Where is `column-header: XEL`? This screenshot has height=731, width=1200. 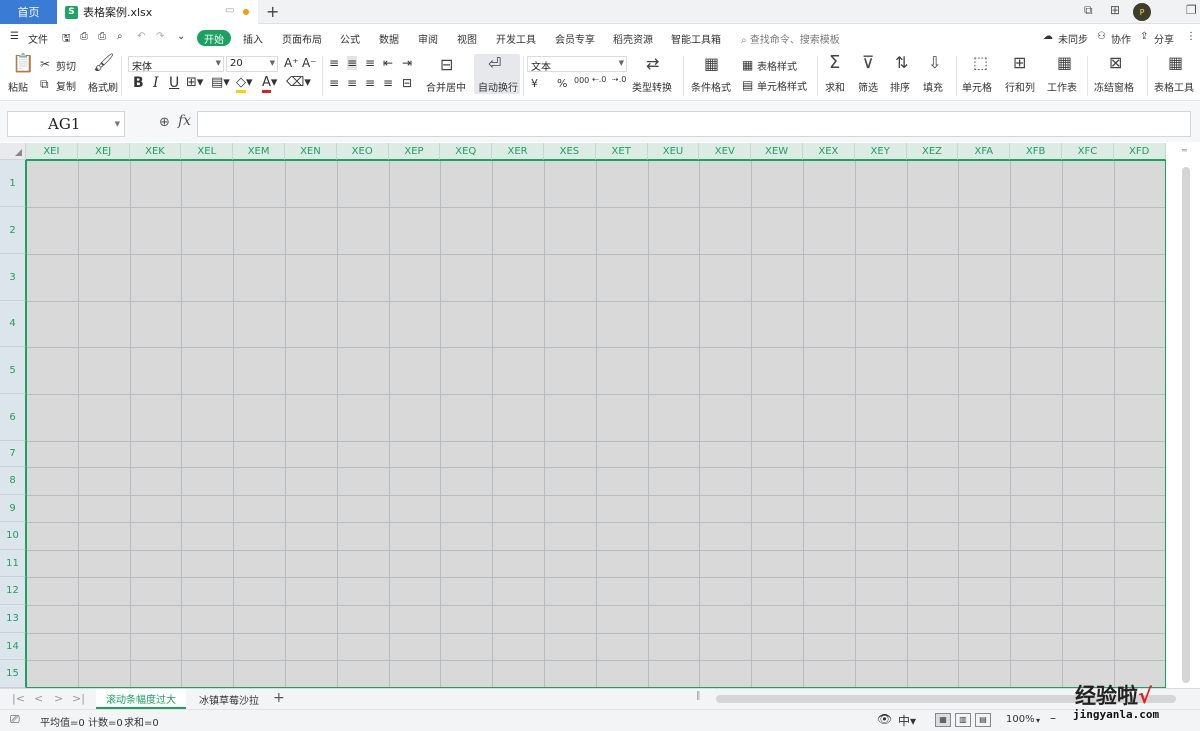
column-header: XEL is located at coordinates (207, 151).